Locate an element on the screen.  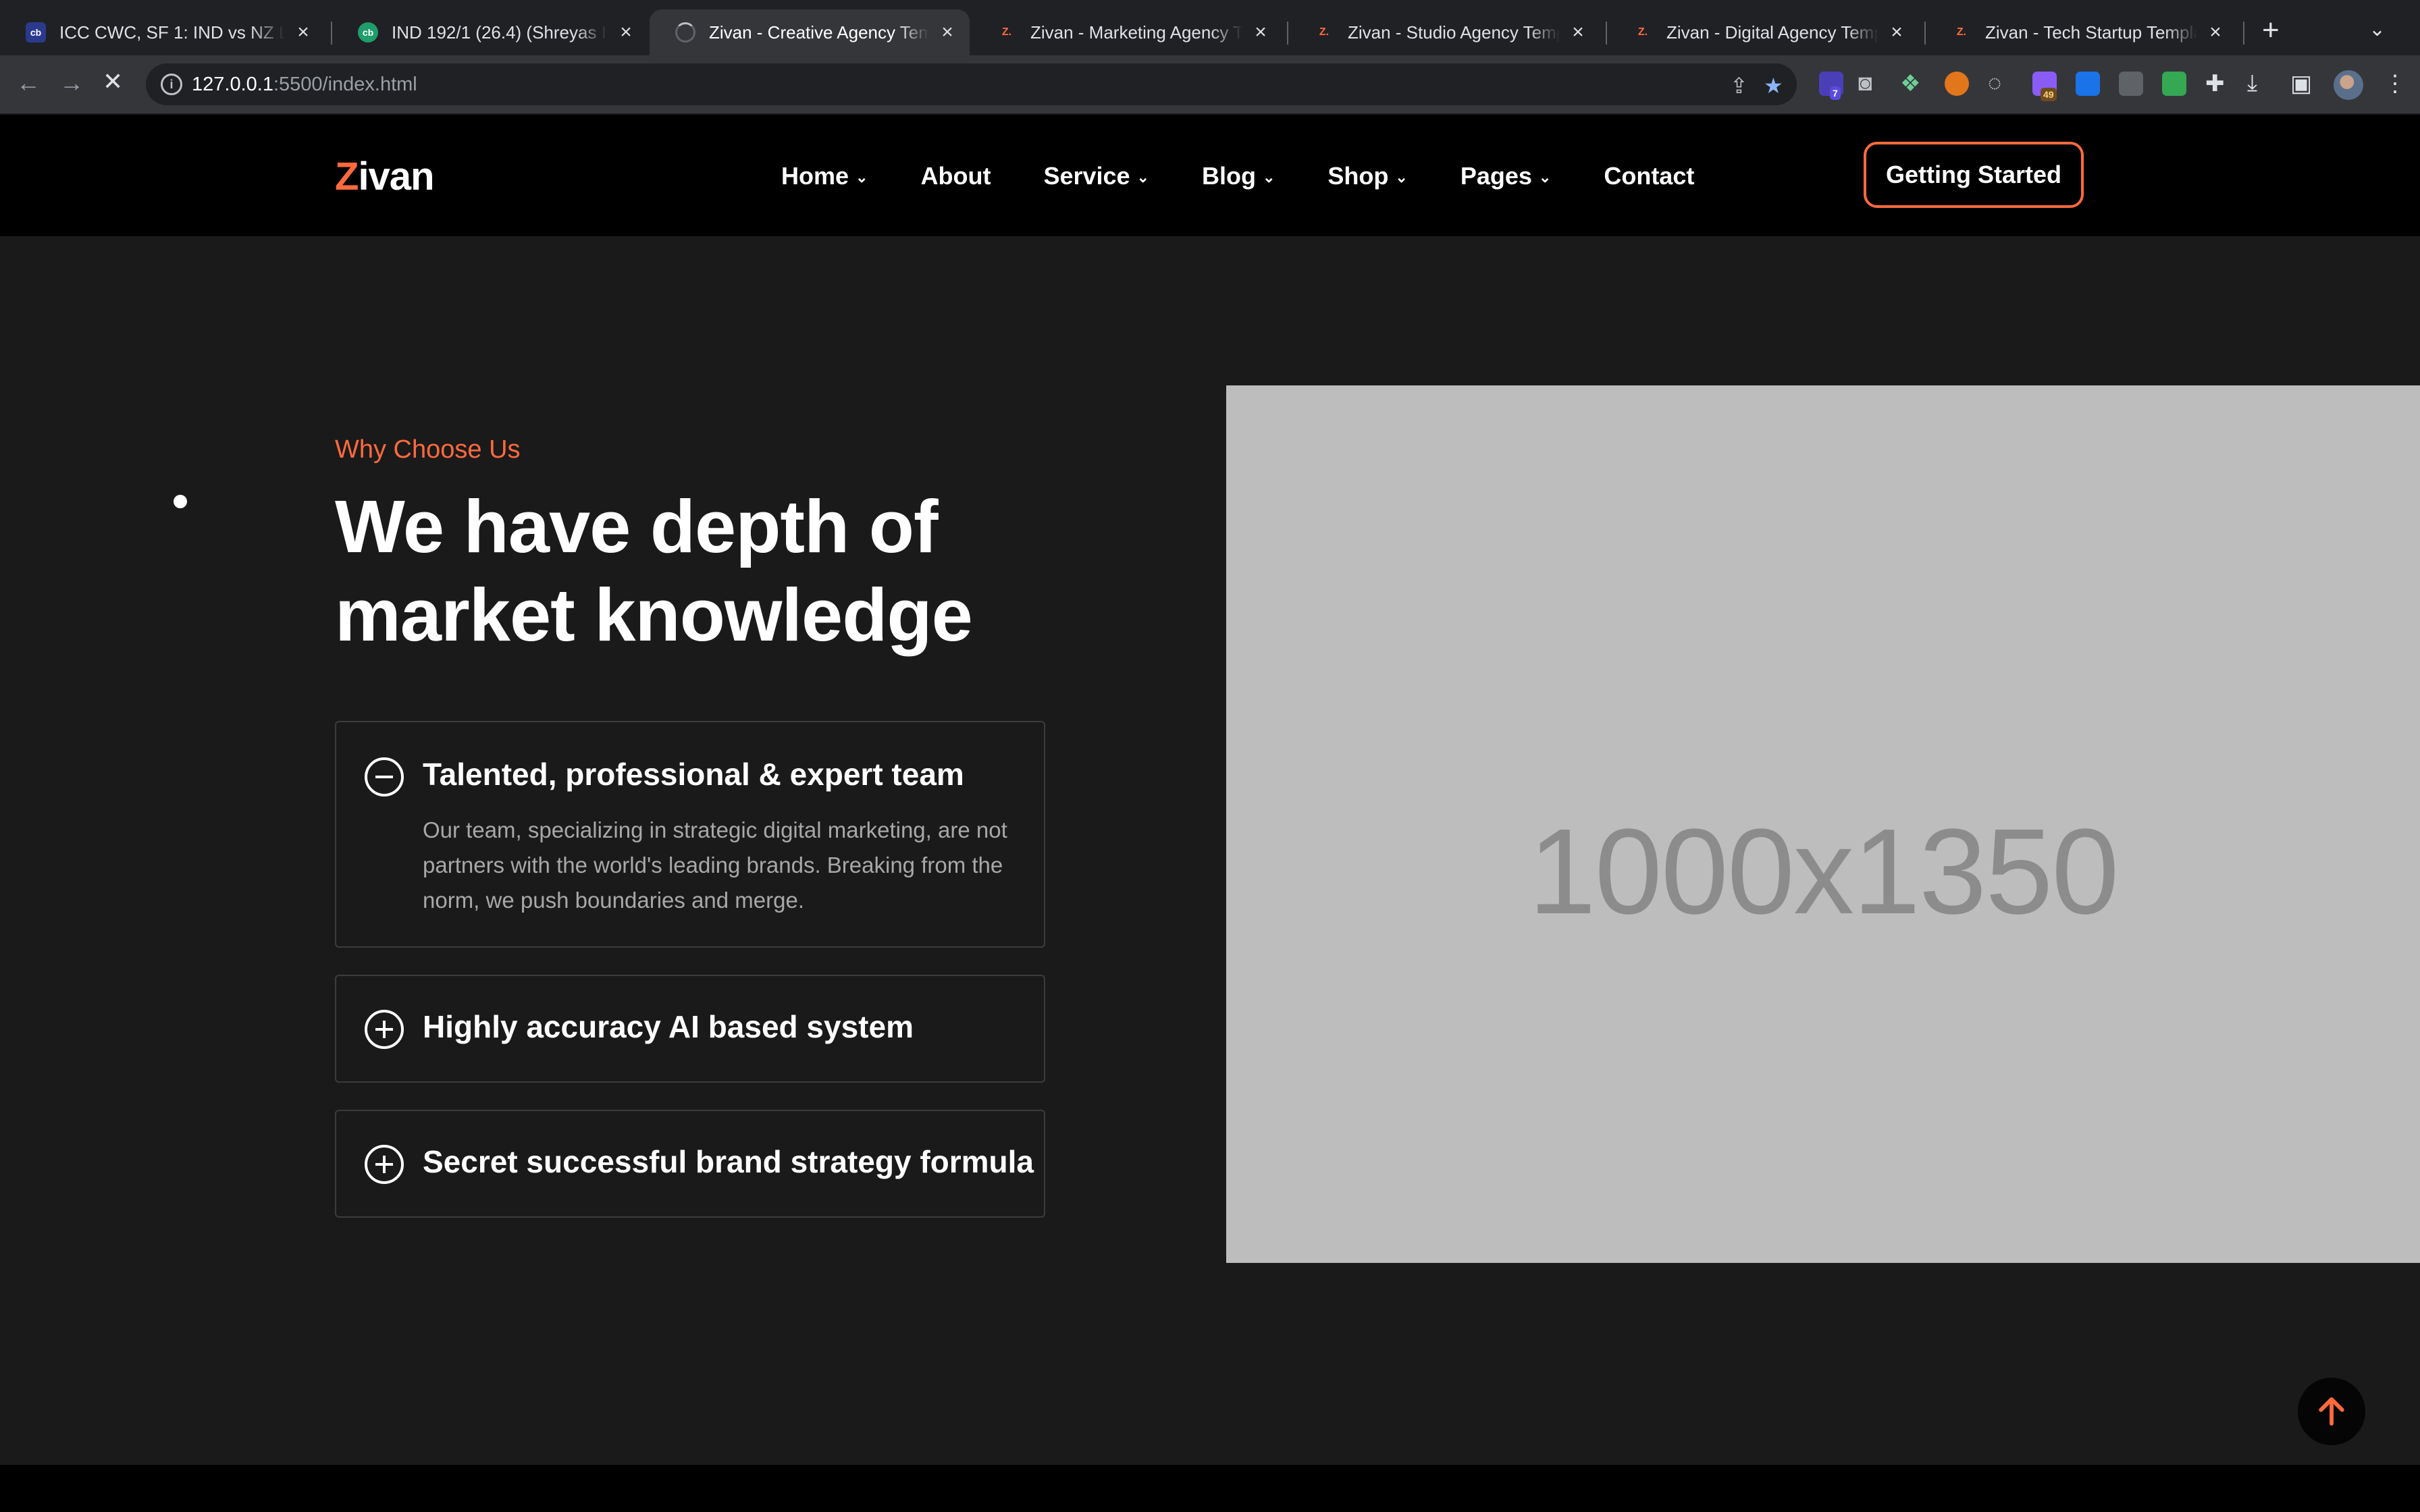
back-arrow-icon: ← is located at coordinates (28, 83).